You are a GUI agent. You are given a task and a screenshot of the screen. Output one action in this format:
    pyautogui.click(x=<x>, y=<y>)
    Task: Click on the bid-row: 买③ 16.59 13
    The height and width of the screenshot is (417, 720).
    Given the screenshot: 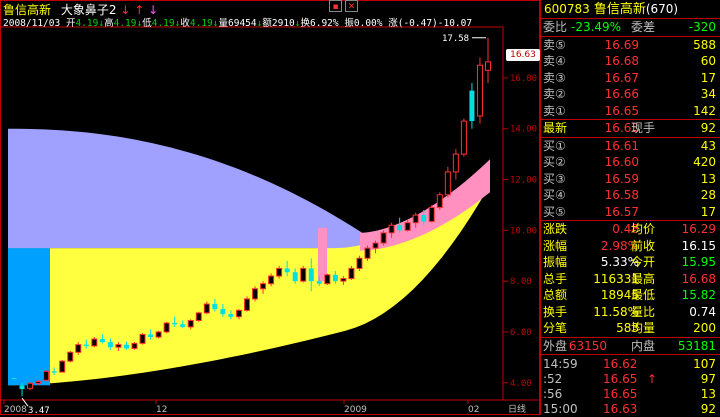 What is the action you would take?
    pyautogui.click(x=630, y=179)
    